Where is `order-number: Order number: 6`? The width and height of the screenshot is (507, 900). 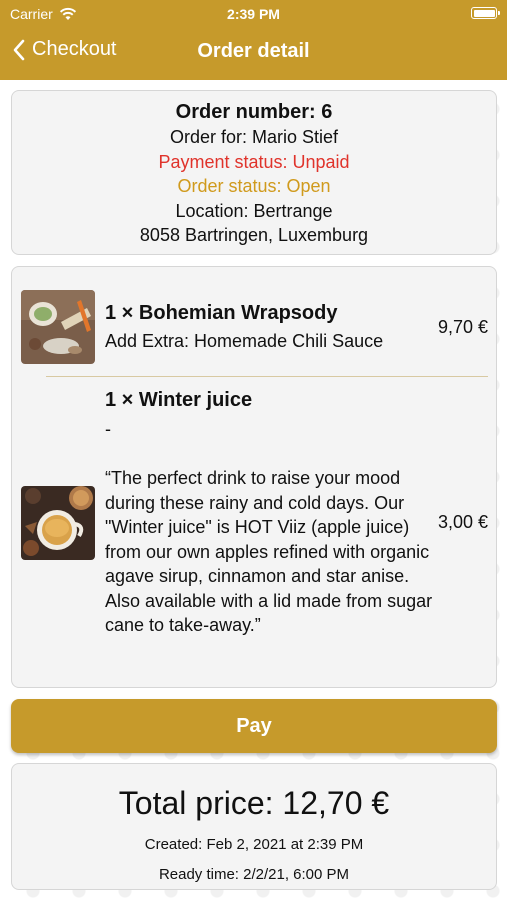 order-number: Order number: 6 is located at coordinates (254, 112).